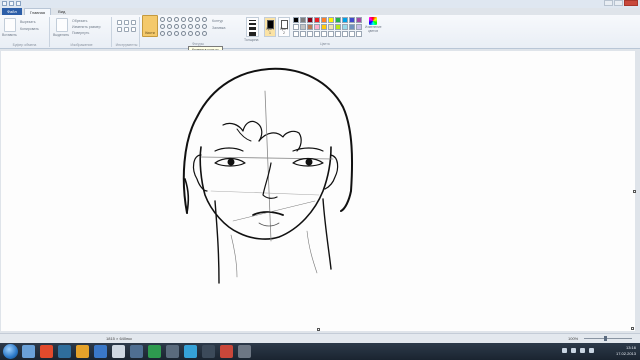 The height and width of the screenshot is (360, 640). I want to click on pentagon-shape-icon, so click(176, 26).